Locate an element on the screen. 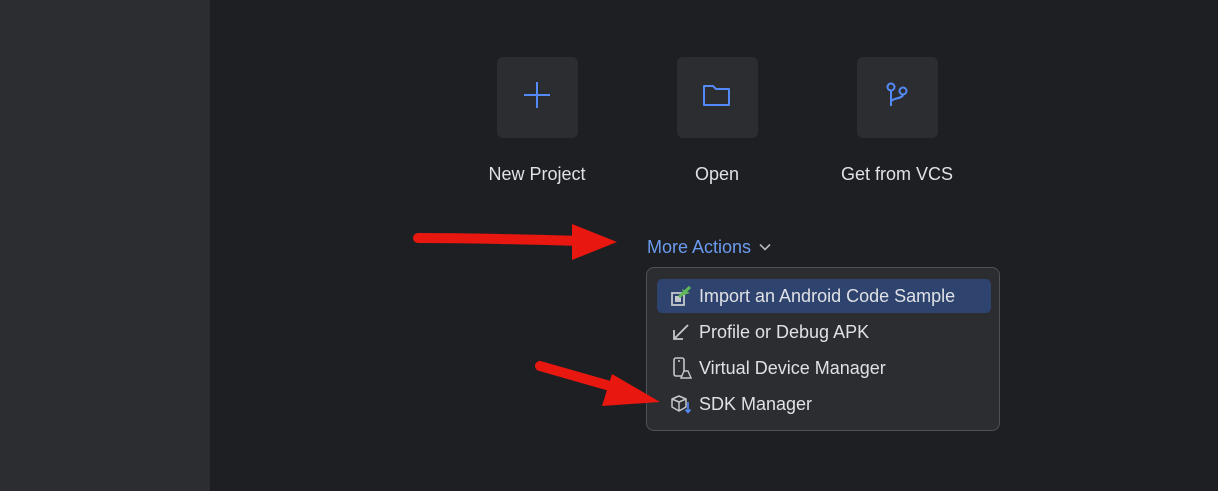  get-from-vcs-action: Get from VCS is located at coordinates (897, 127).